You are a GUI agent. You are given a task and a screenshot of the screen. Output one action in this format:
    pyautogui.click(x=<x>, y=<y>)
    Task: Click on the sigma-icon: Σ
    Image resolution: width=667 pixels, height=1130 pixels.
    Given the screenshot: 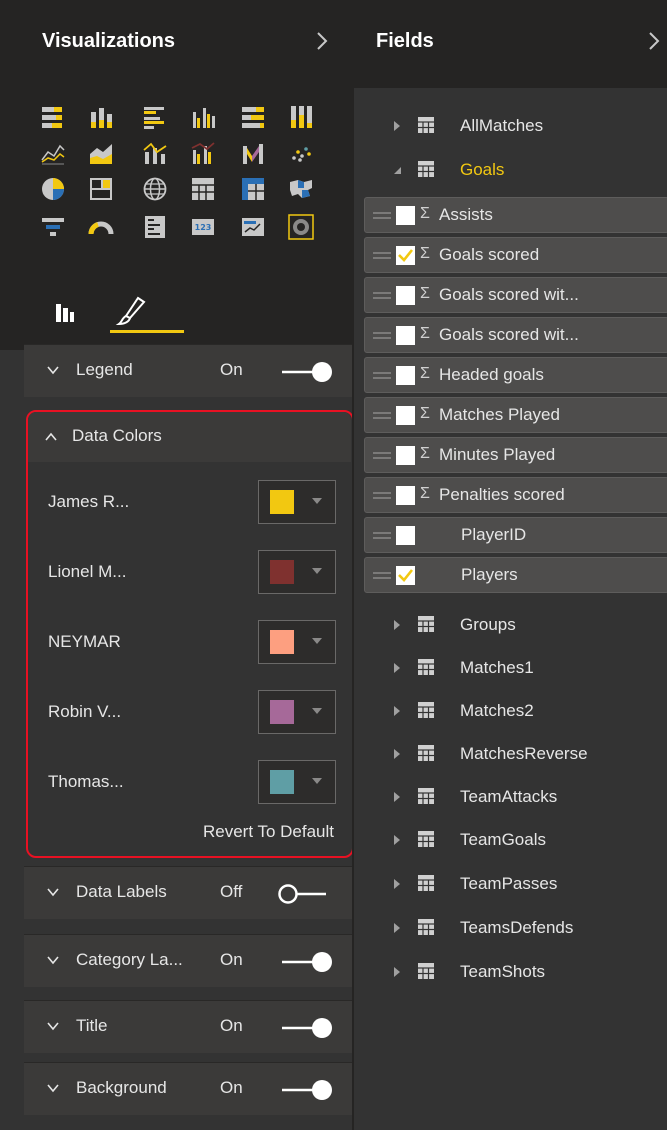 What is the action you would take?
    pyautogui.click(x=425, y=453)
    